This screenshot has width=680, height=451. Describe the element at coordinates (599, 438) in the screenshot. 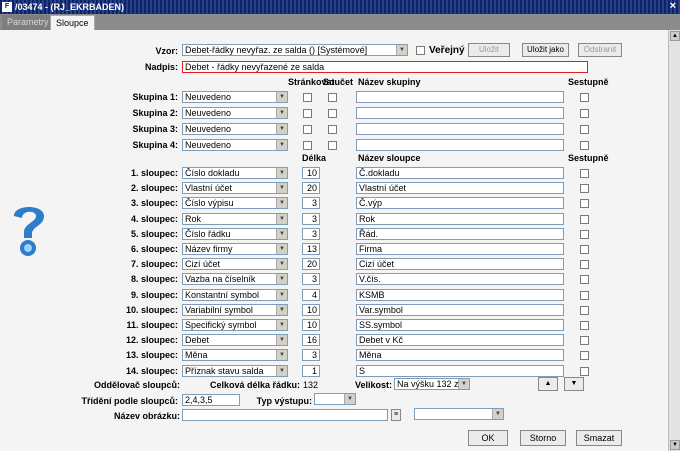

I see `smazat-button: Smazat` at that location.